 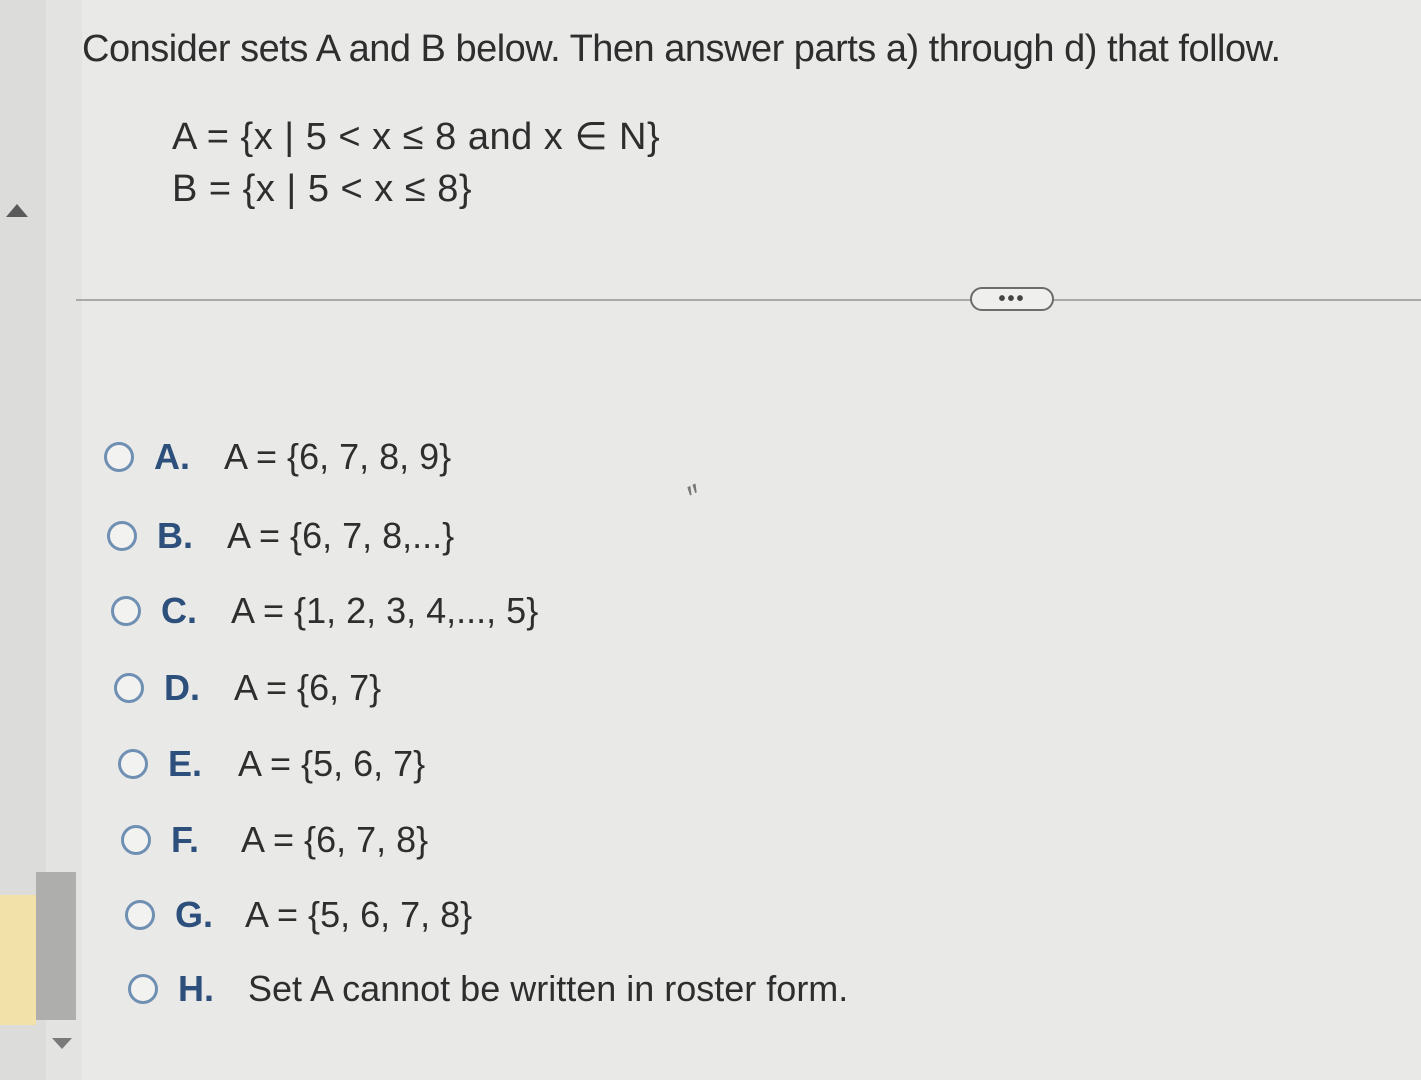 I want to click on highlight-marker, so click(x=18, y=960).